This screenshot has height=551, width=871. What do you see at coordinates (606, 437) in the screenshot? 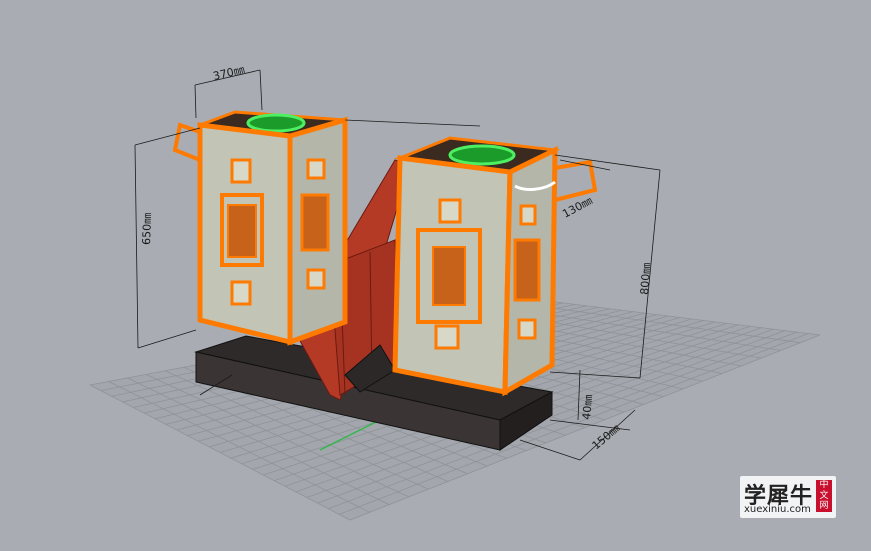
I see `dim-label-base-depth: 150㎜` at bounding box center [606, 437].